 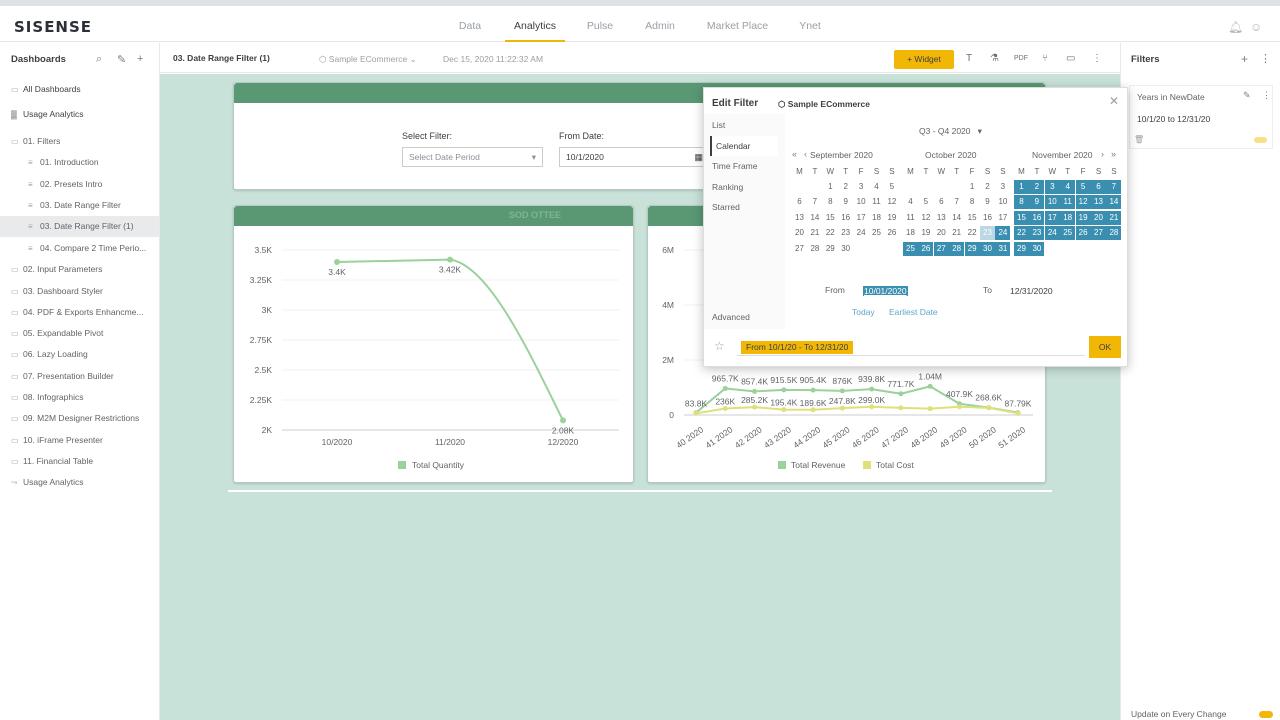 What do you see at coordinates (746, 187) in the screenshot?
I see `tab-ranking: Ranking` at bounding box center [746, 187].